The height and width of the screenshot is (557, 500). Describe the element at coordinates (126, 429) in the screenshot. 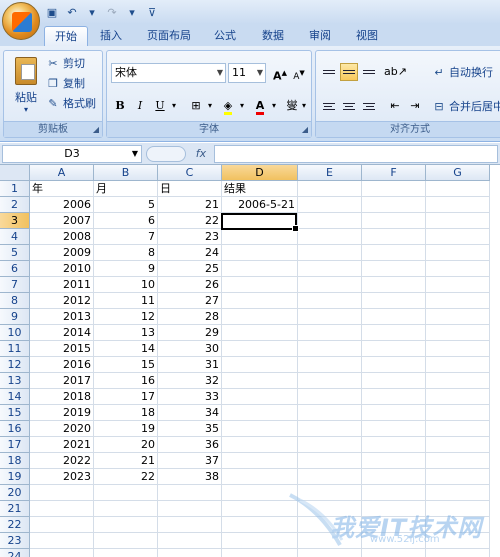

I see `cell-b16: 19` at that location.